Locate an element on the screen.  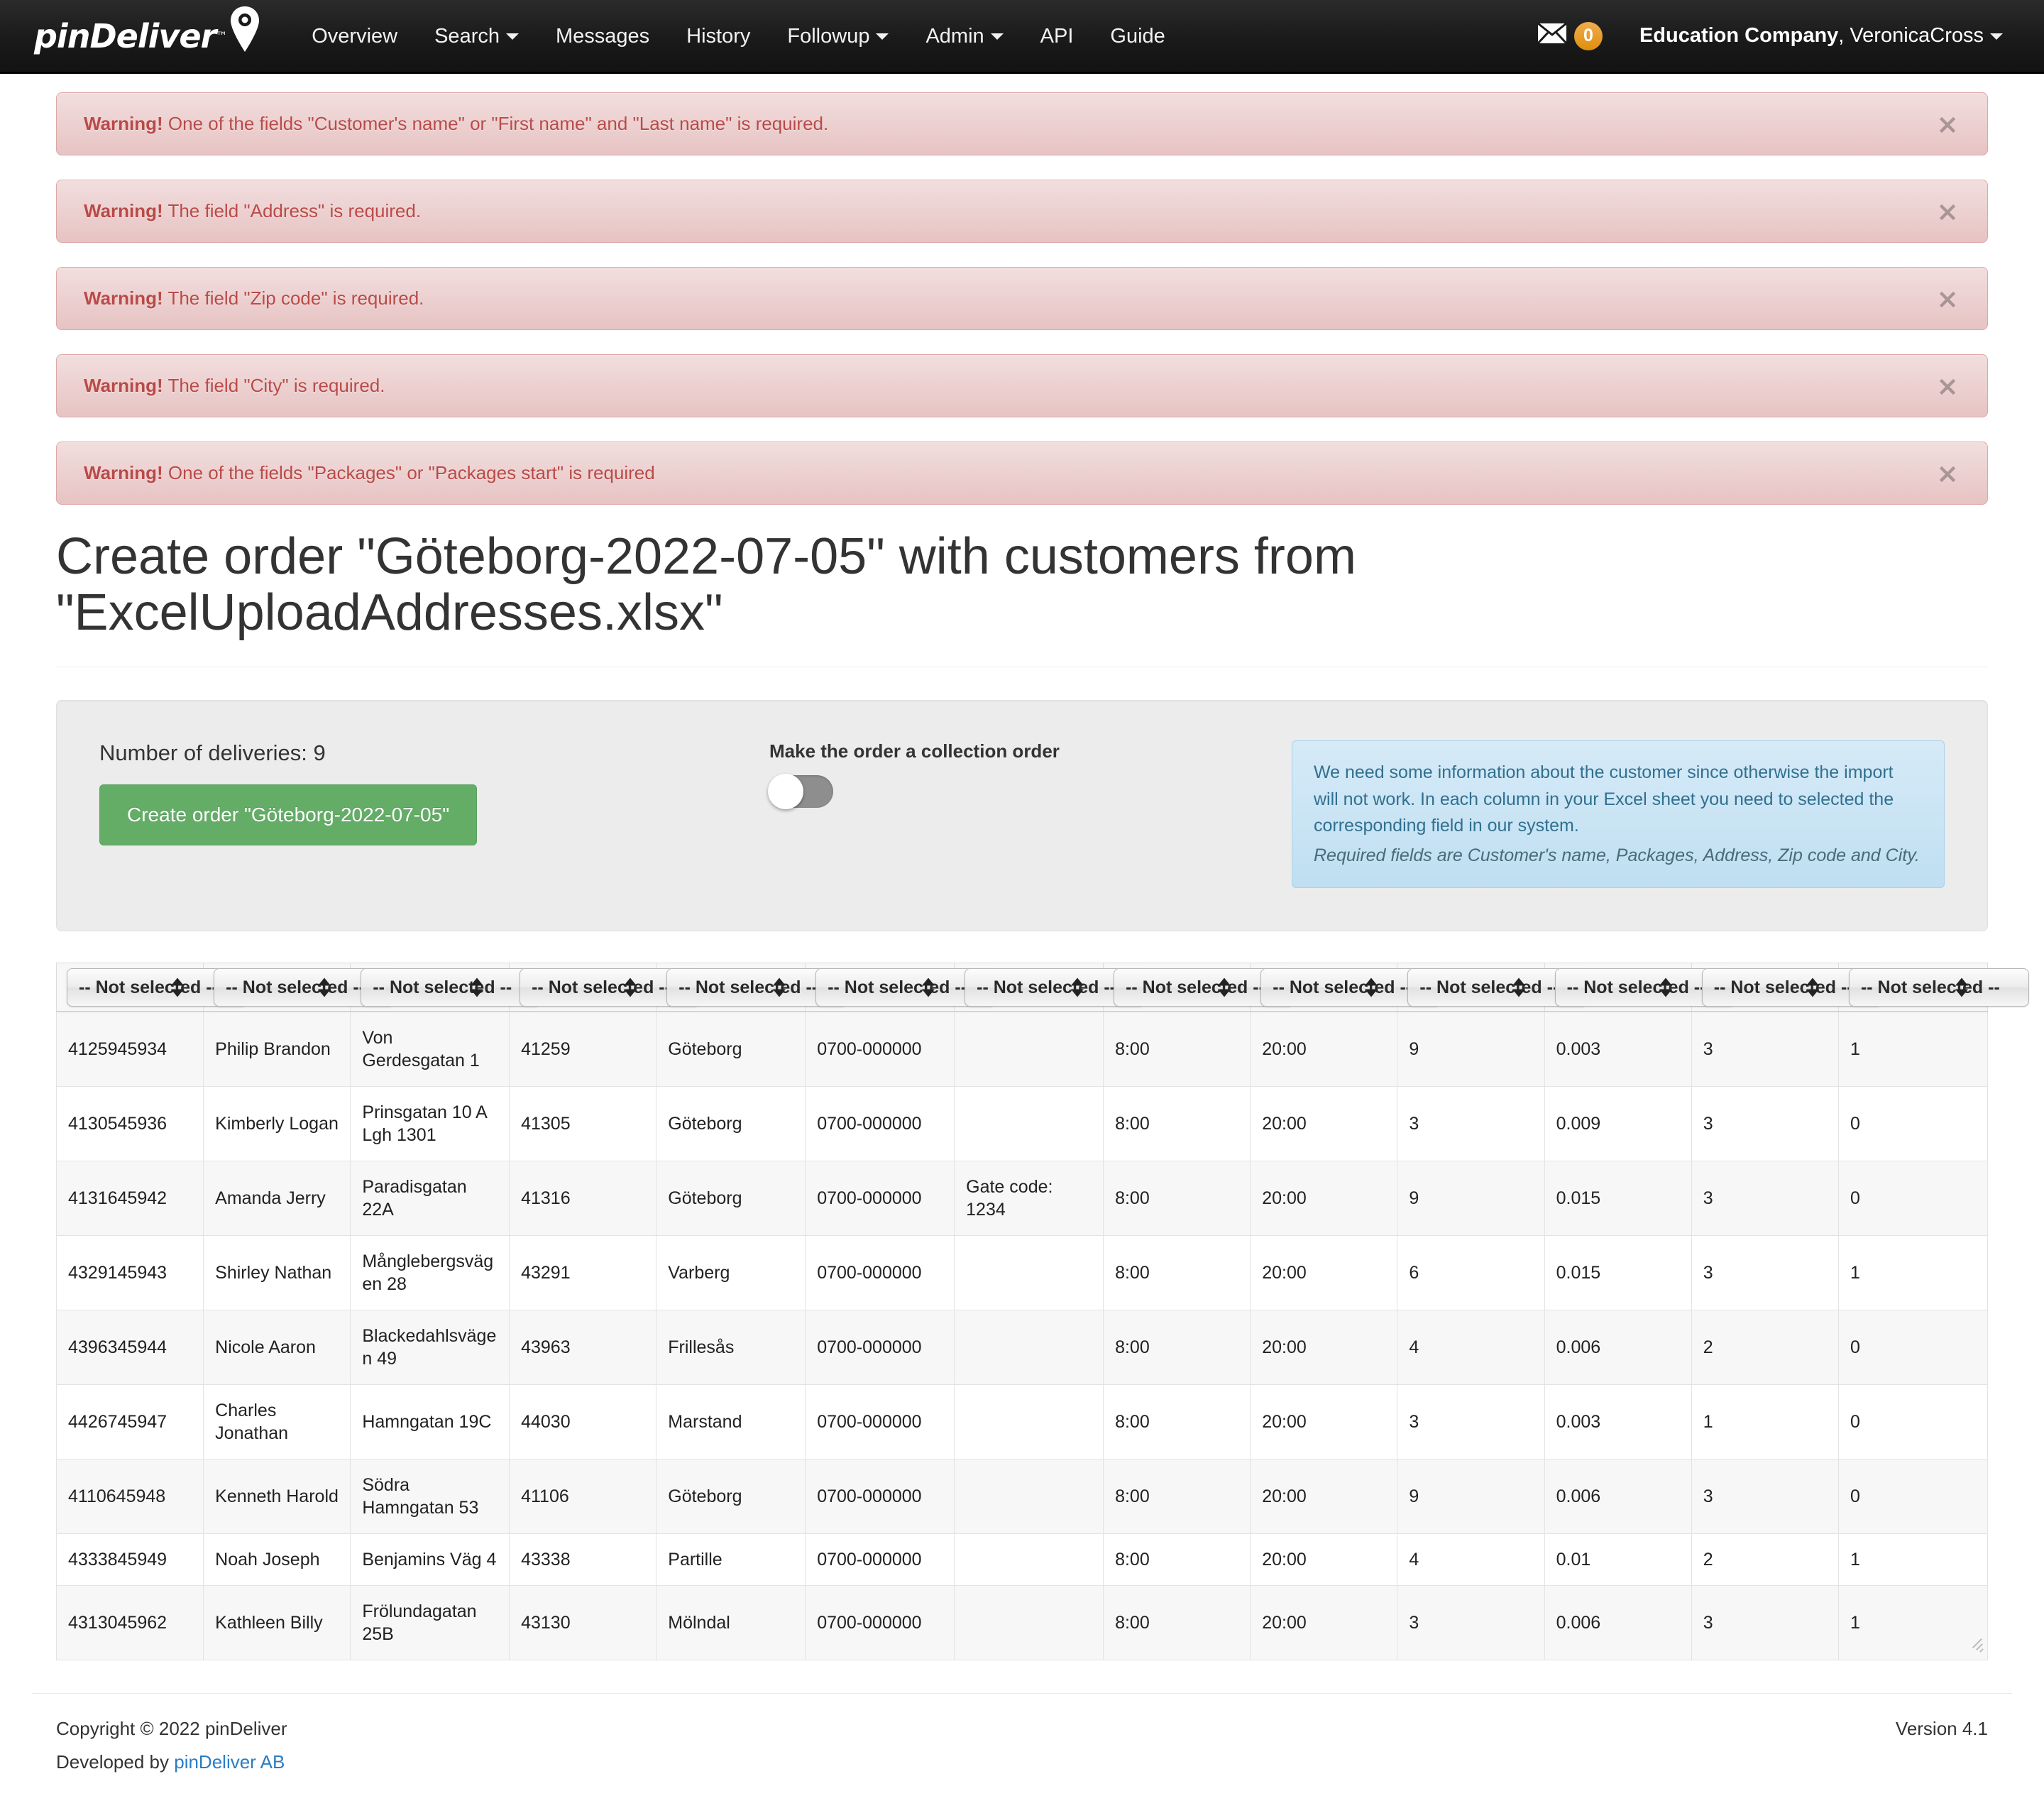
cell: Blackedahlsvägen 49 is located at coordinates (430, 1348).